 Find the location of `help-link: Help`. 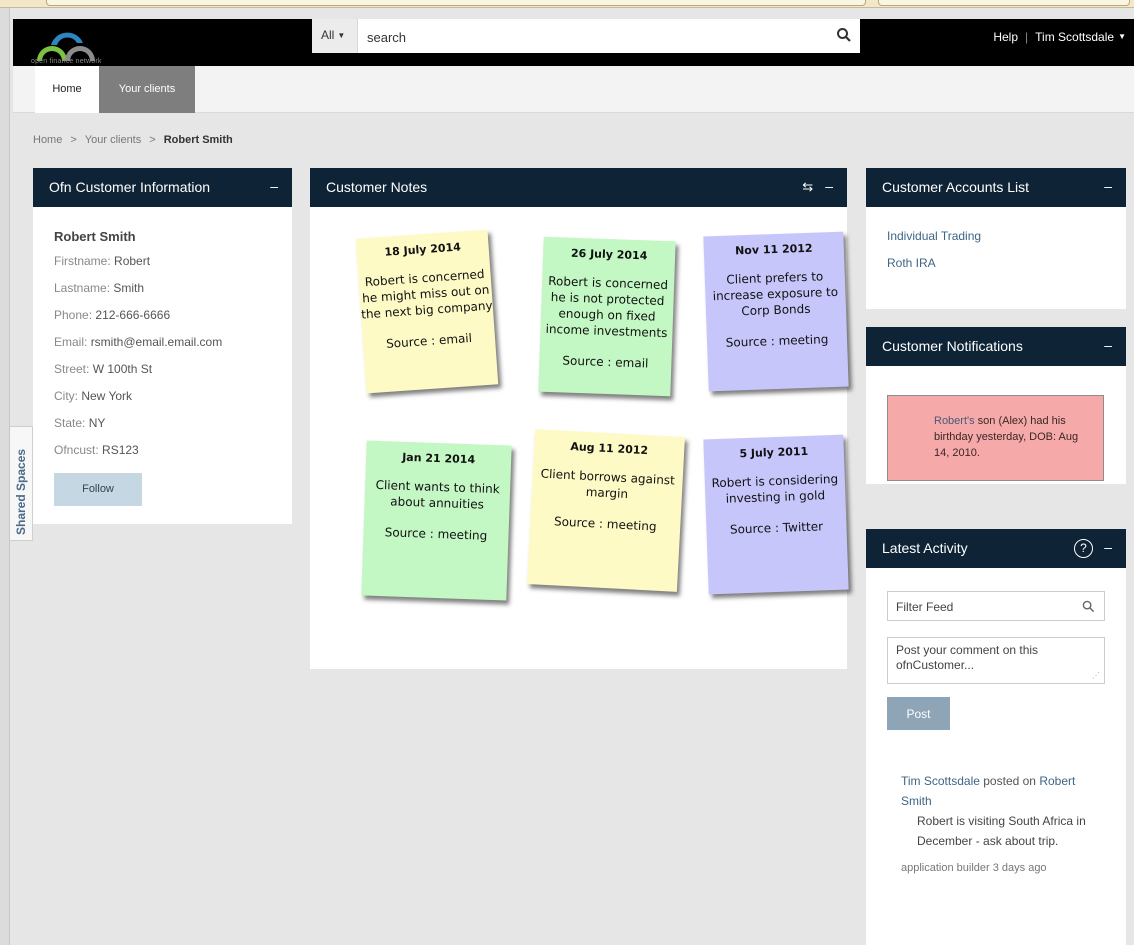

help-link: Help is located at coordinates (1005, 37).